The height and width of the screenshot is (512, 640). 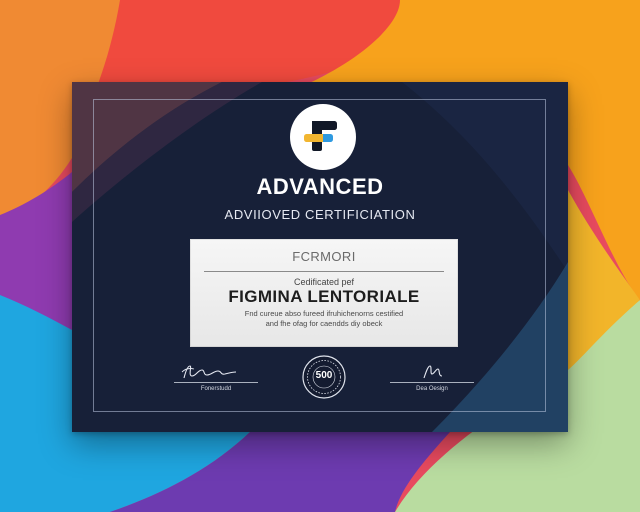 What do you see at coordinates (324, 271) in the screenshot?
I see `panel-divider` at bounding box center [324, 271].